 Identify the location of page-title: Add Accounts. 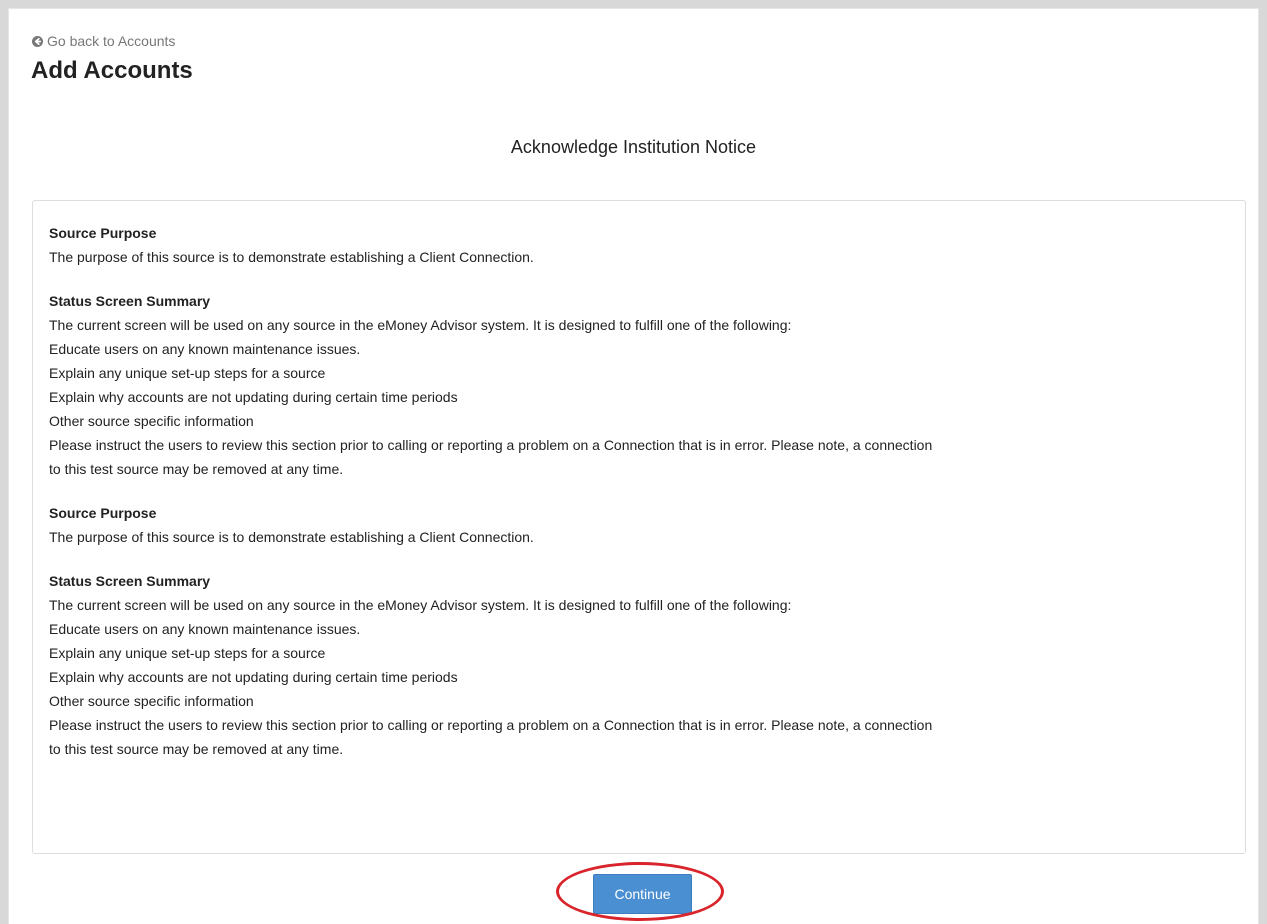
(112, 70).